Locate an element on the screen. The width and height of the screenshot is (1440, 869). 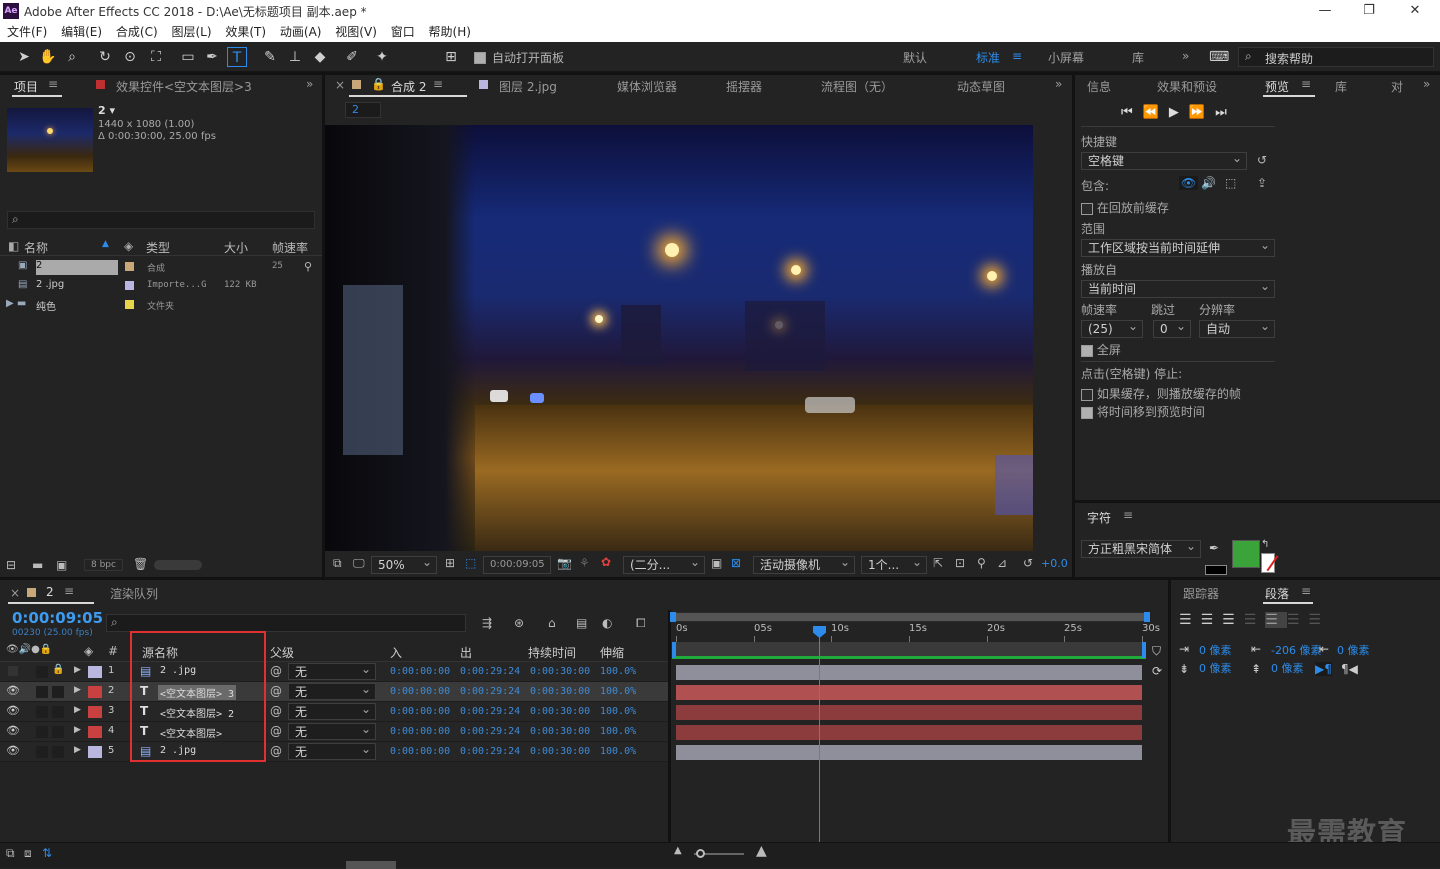
interpret-footage-icon: ⊟ is located at coordinates (11, 565).